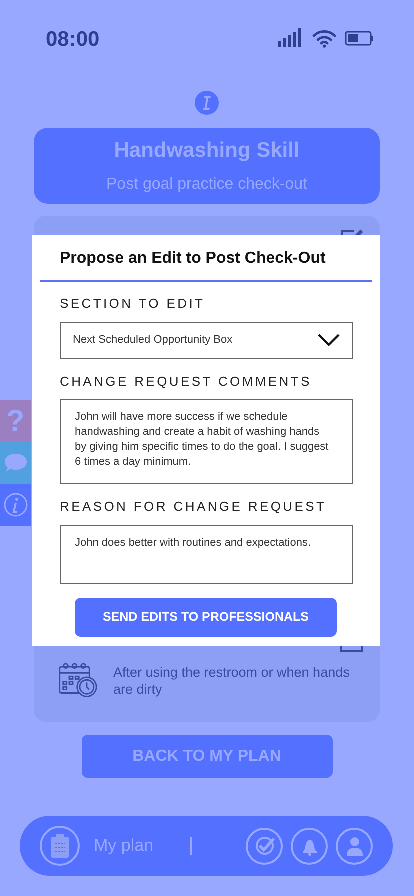  I want to click on reason-field: John does better with routines and expectations., so click(206, 554).